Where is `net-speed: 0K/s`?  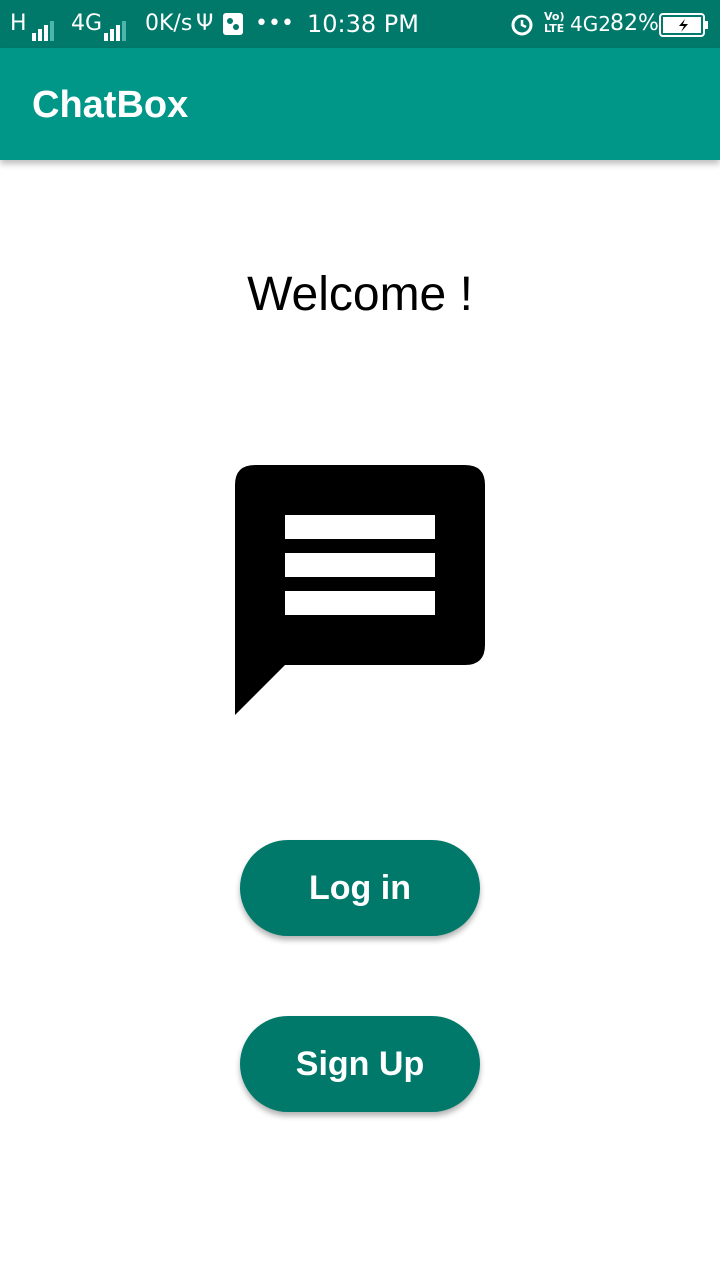
net-speed: 0K/s is located at coordinates (169, 23).